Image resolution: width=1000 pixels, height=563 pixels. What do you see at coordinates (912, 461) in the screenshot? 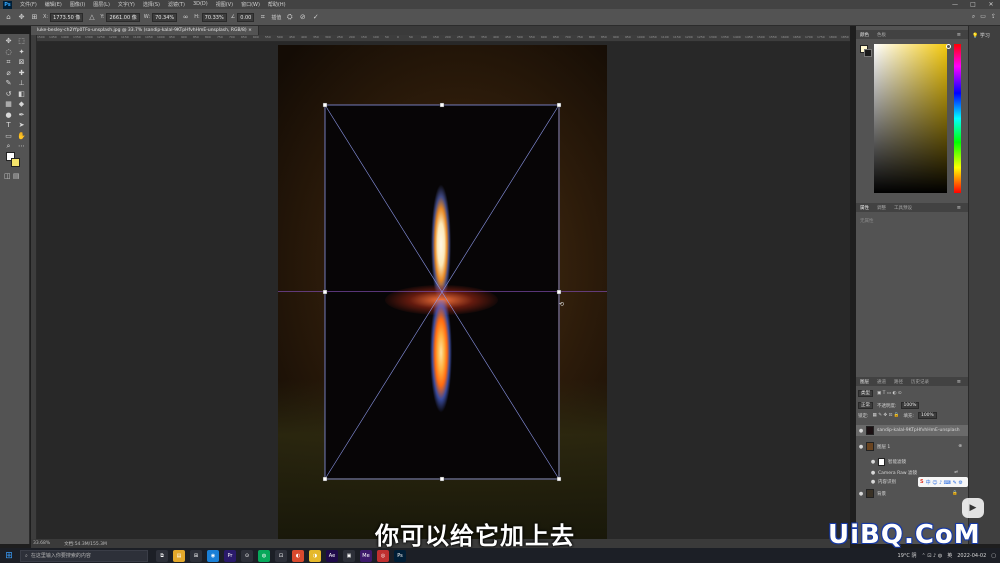
I see `layer-row-smart-filter: ● 智能滤镜` at bounding box center [912, 461].